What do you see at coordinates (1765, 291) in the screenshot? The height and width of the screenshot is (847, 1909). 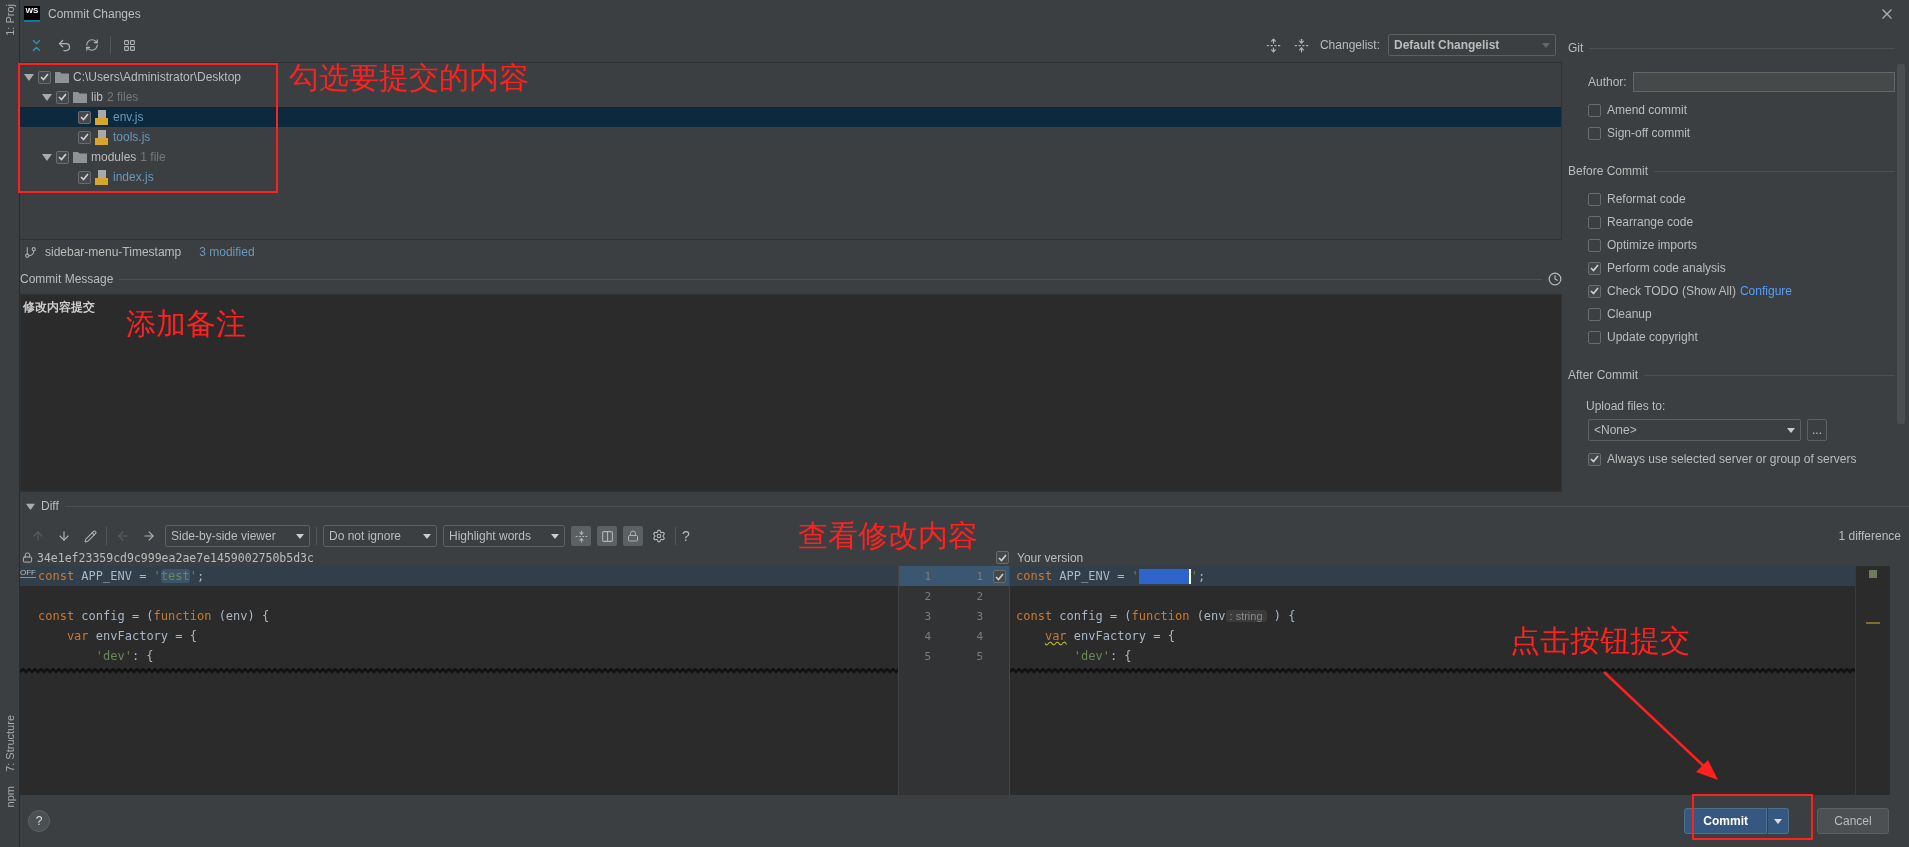 I see `configure-link: Configure` at bounding box center [1765, 291].